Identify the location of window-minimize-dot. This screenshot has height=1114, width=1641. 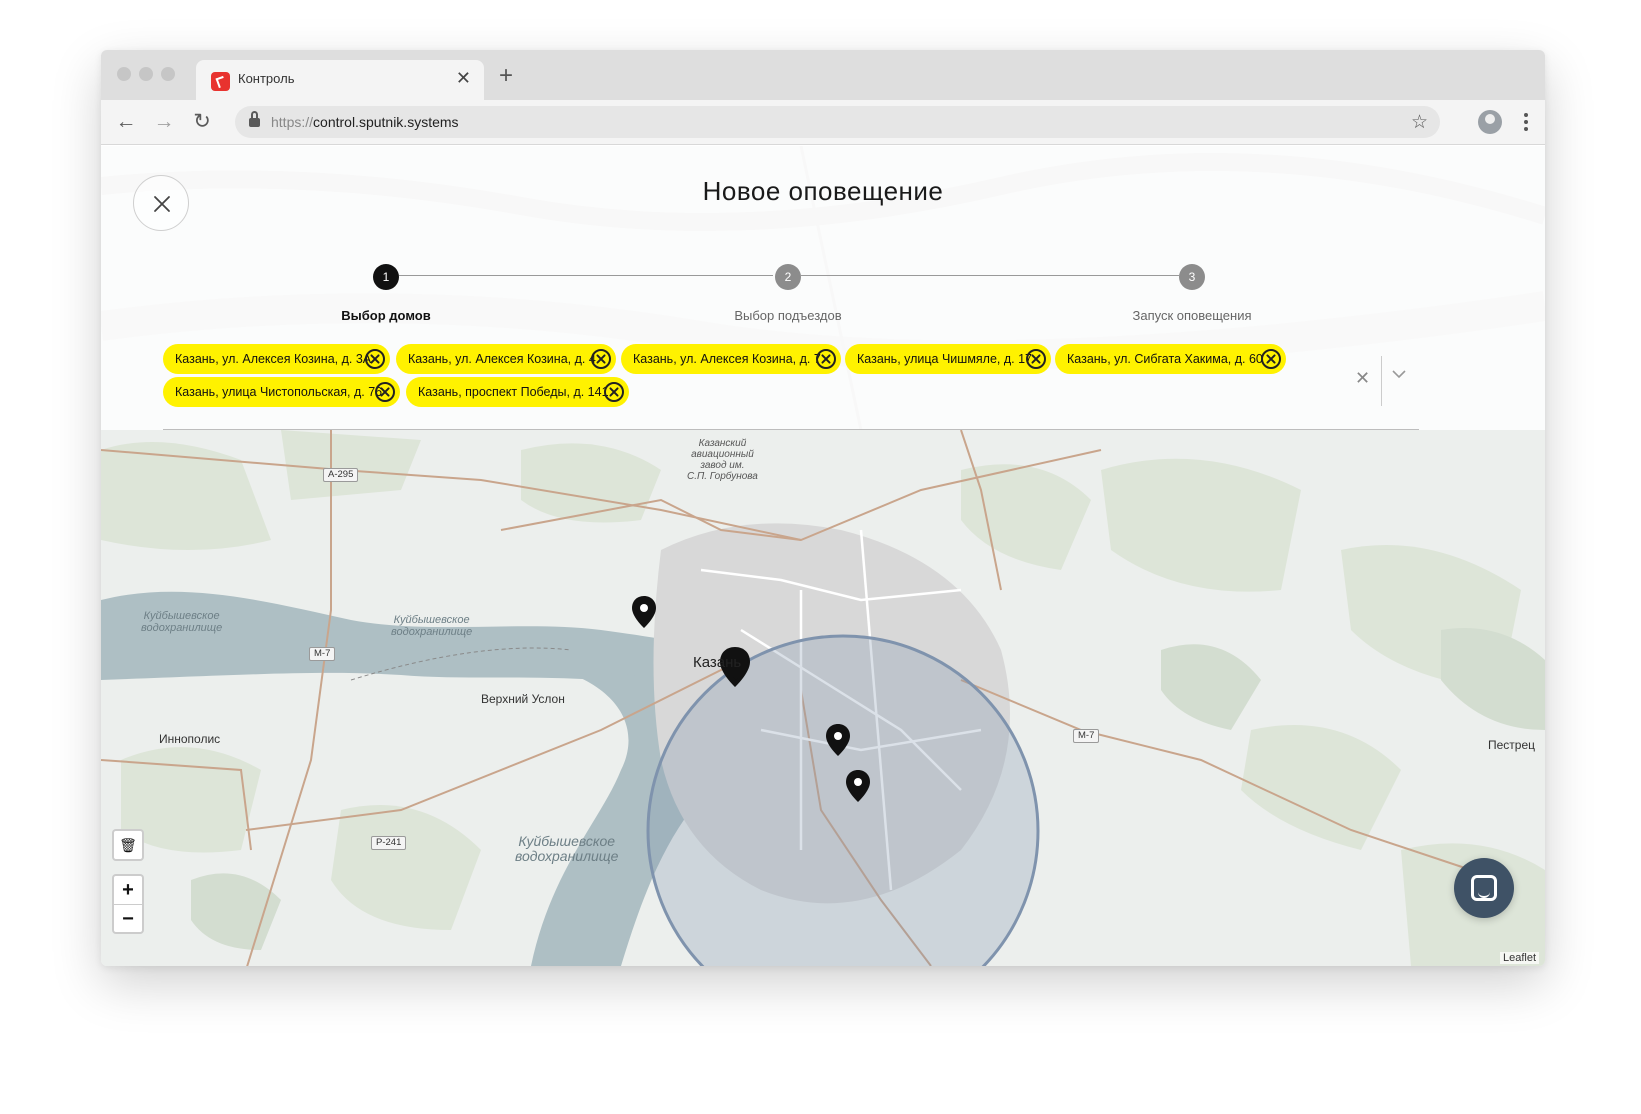
(146, 74).